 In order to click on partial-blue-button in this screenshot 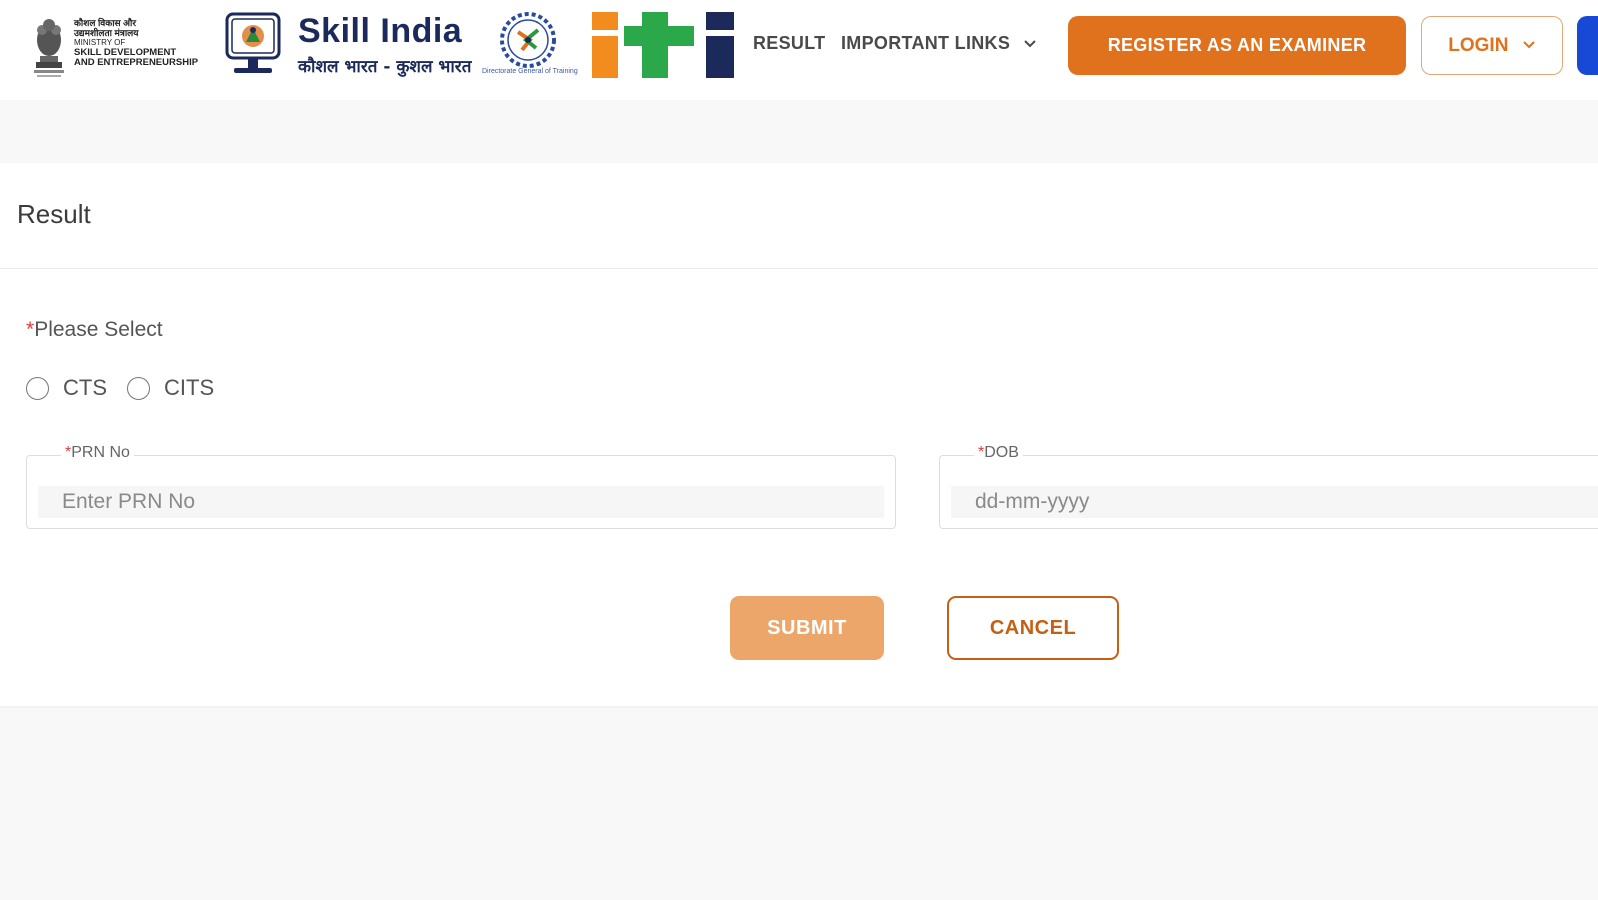, I will do `click(1587, 45)`.